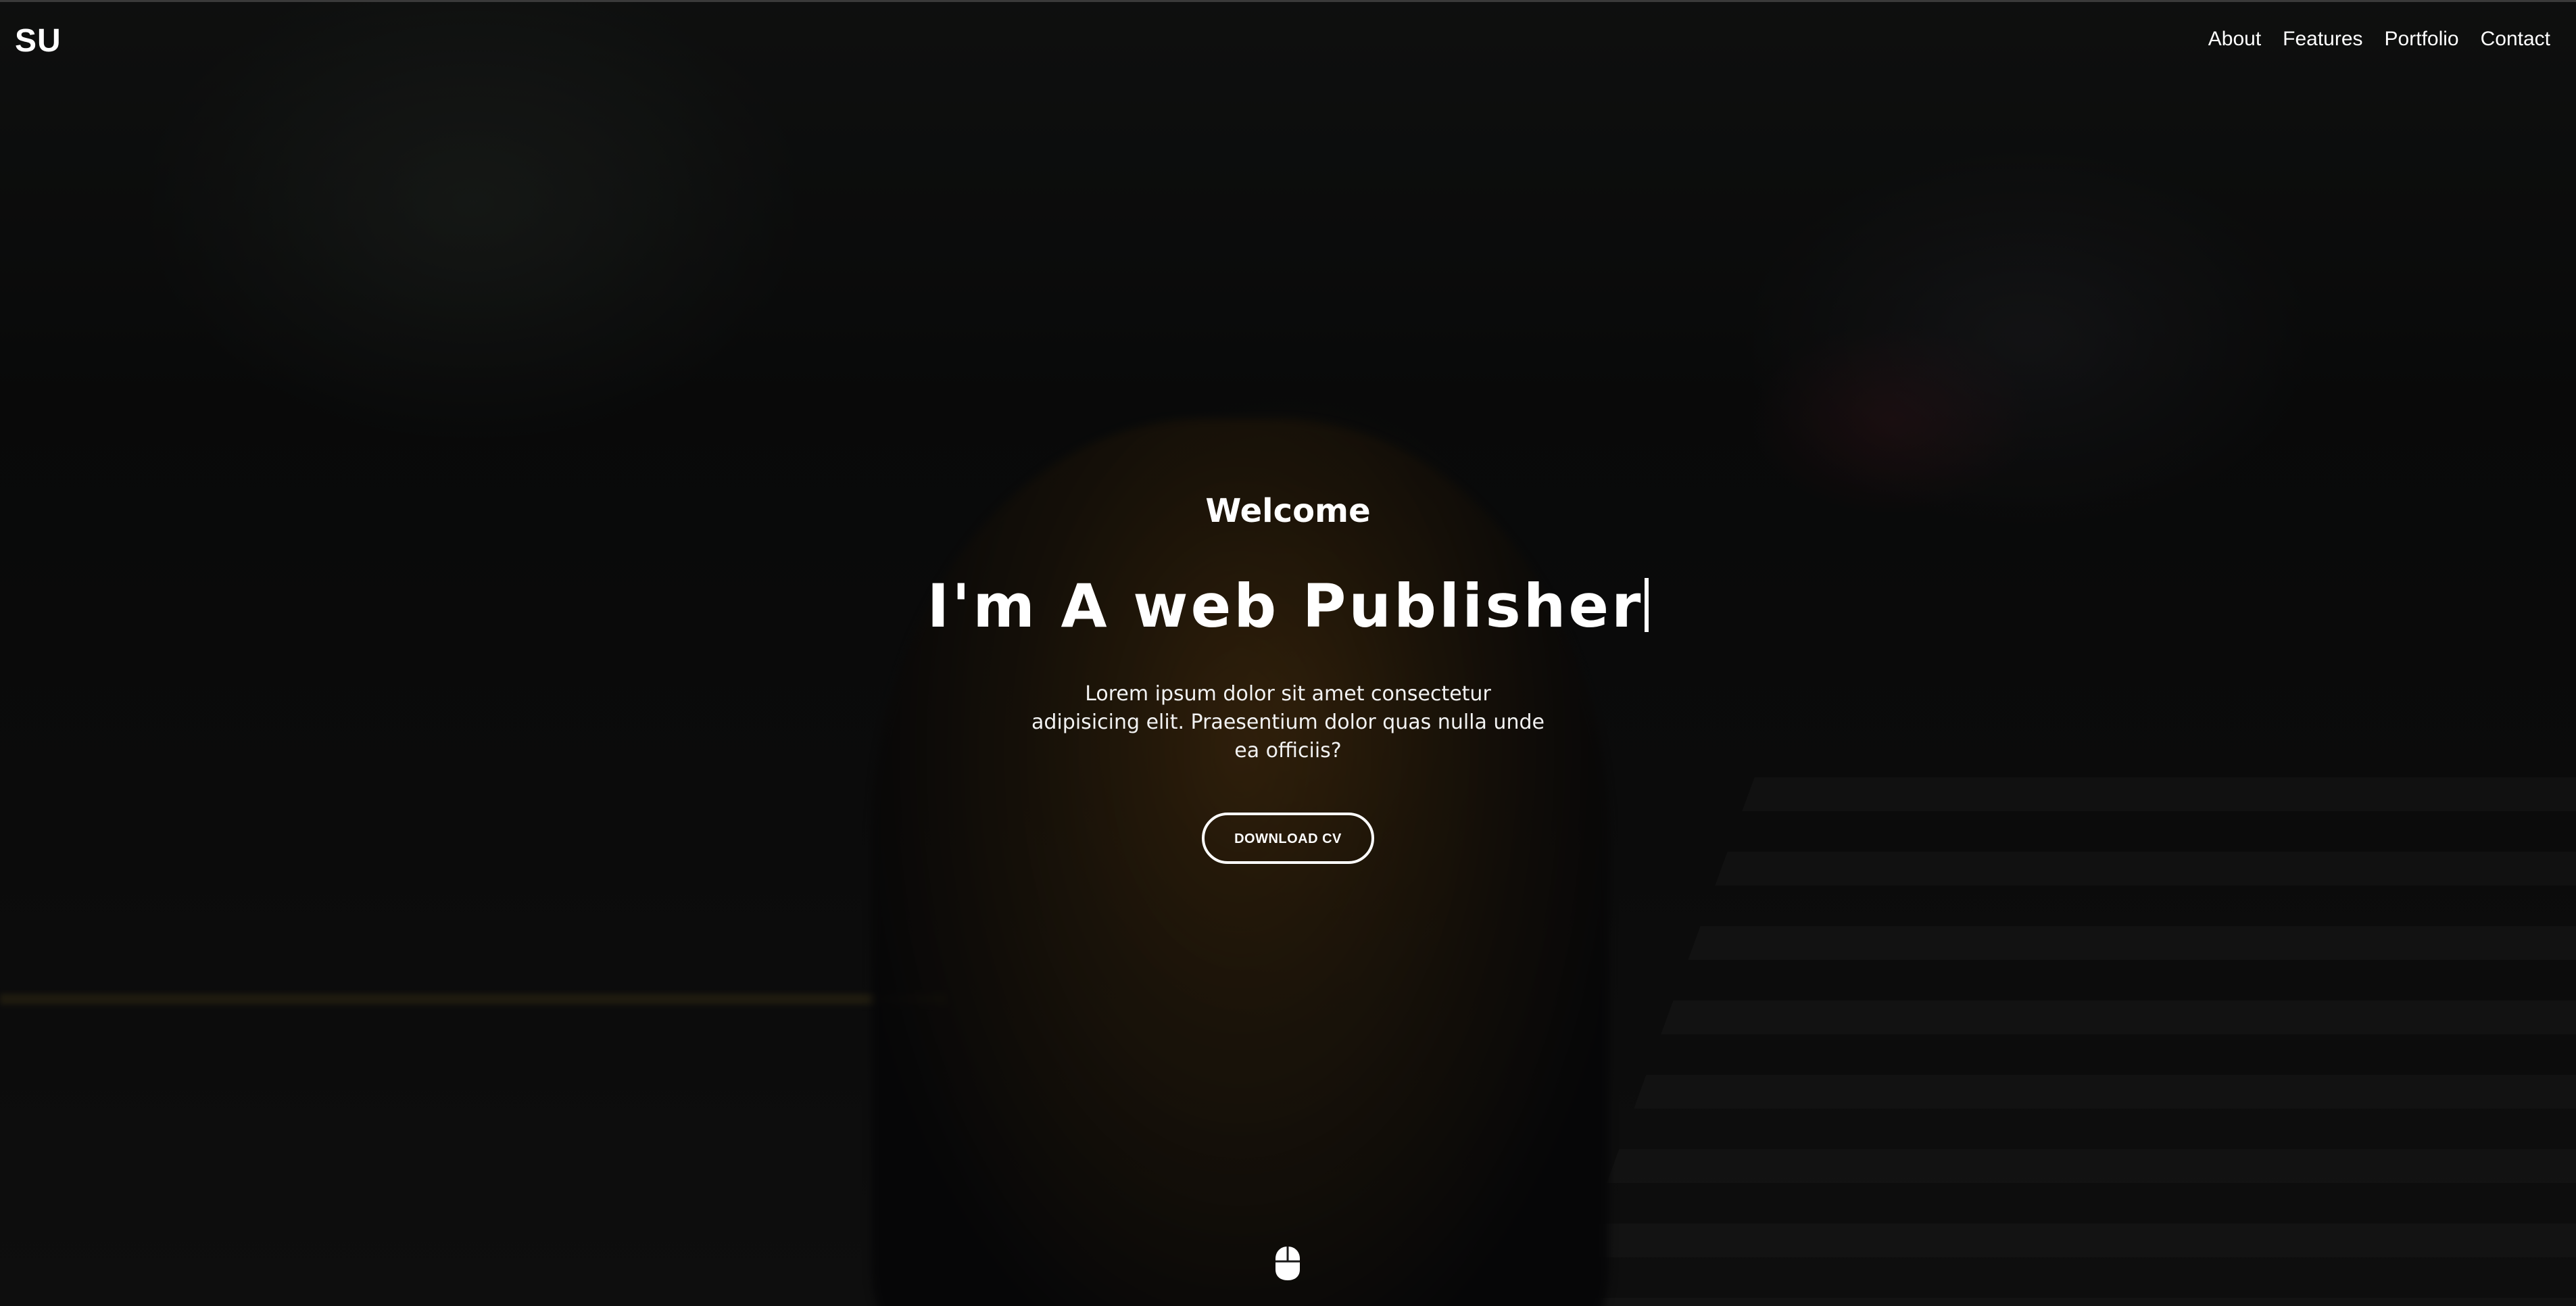 The width and height of the screenshot is (2576, 1306). What do you see at coordinates (1288, 839) in the screenshot?
I see `download-cv-button: DOWNLOAD CV` at bounding box center [1288, 839].